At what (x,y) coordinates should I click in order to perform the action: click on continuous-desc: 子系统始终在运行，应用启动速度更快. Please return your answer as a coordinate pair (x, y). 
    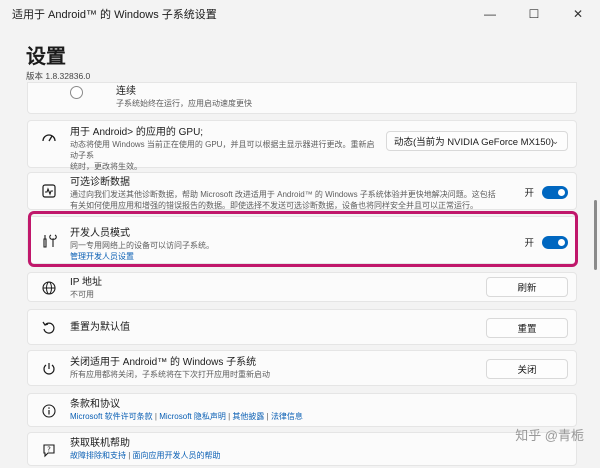
    Looking at the image, I should click on (184, 103).